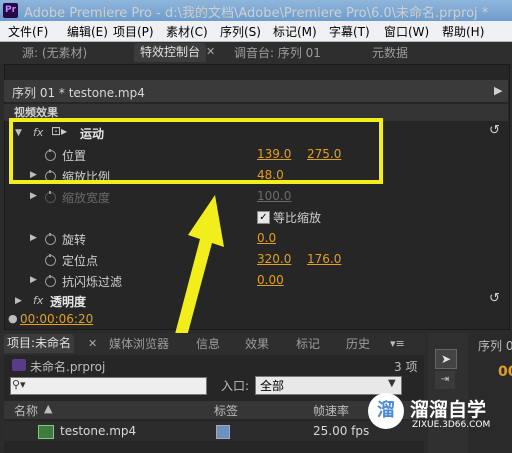 Image resolution: width=512 pixels, height=453 pixels. Describe the element at coordinates (324, 259) in the screenshot. I see `anchor-y-value: 176.0` at that location.